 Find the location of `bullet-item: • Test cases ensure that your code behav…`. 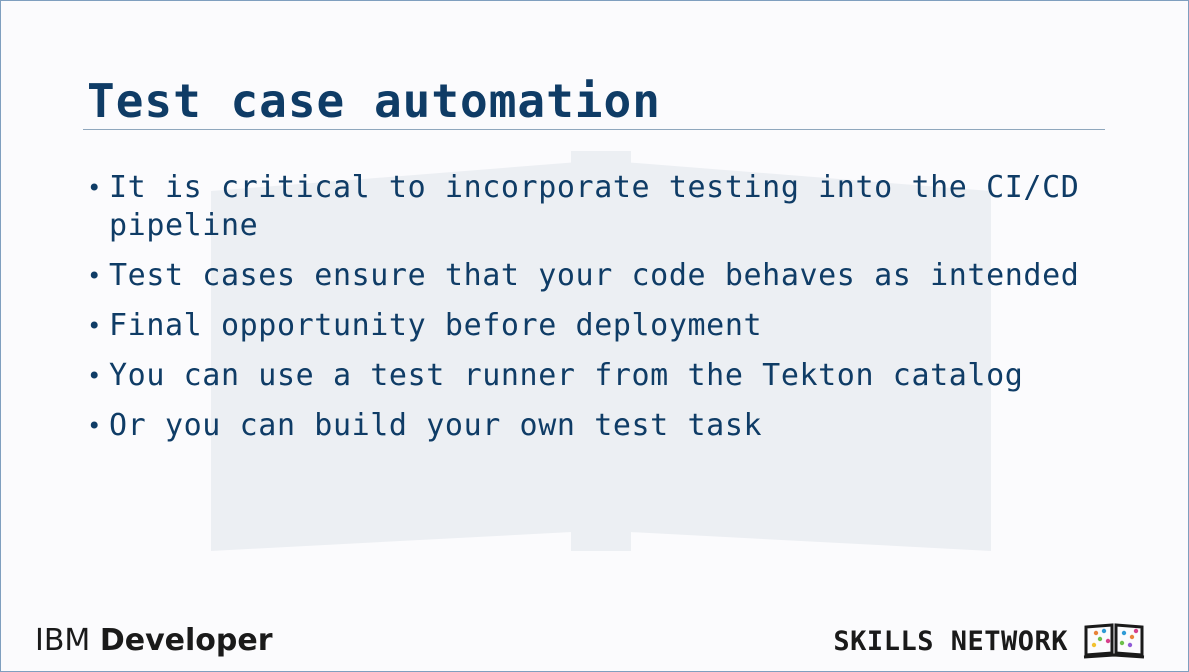

bullet-item: • Test cases ensure that your code behav… is located at coordinates (597, 276).